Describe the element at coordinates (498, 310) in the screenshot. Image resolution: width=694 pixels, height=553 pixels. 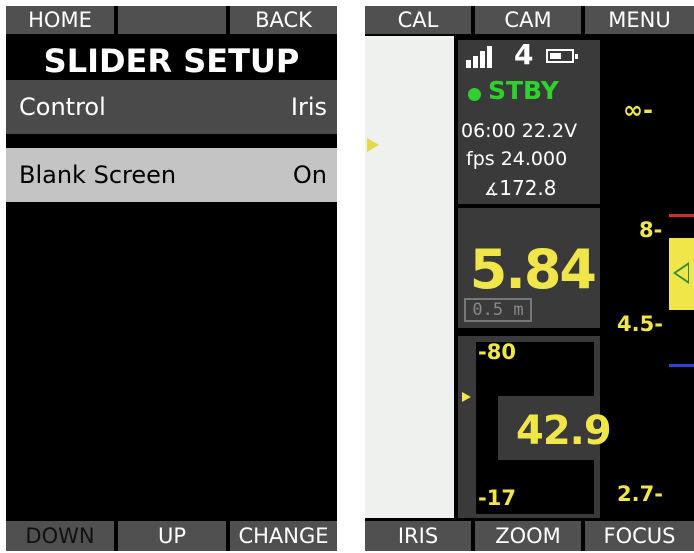
I see `distance-readout: 0.5 m` at that location.